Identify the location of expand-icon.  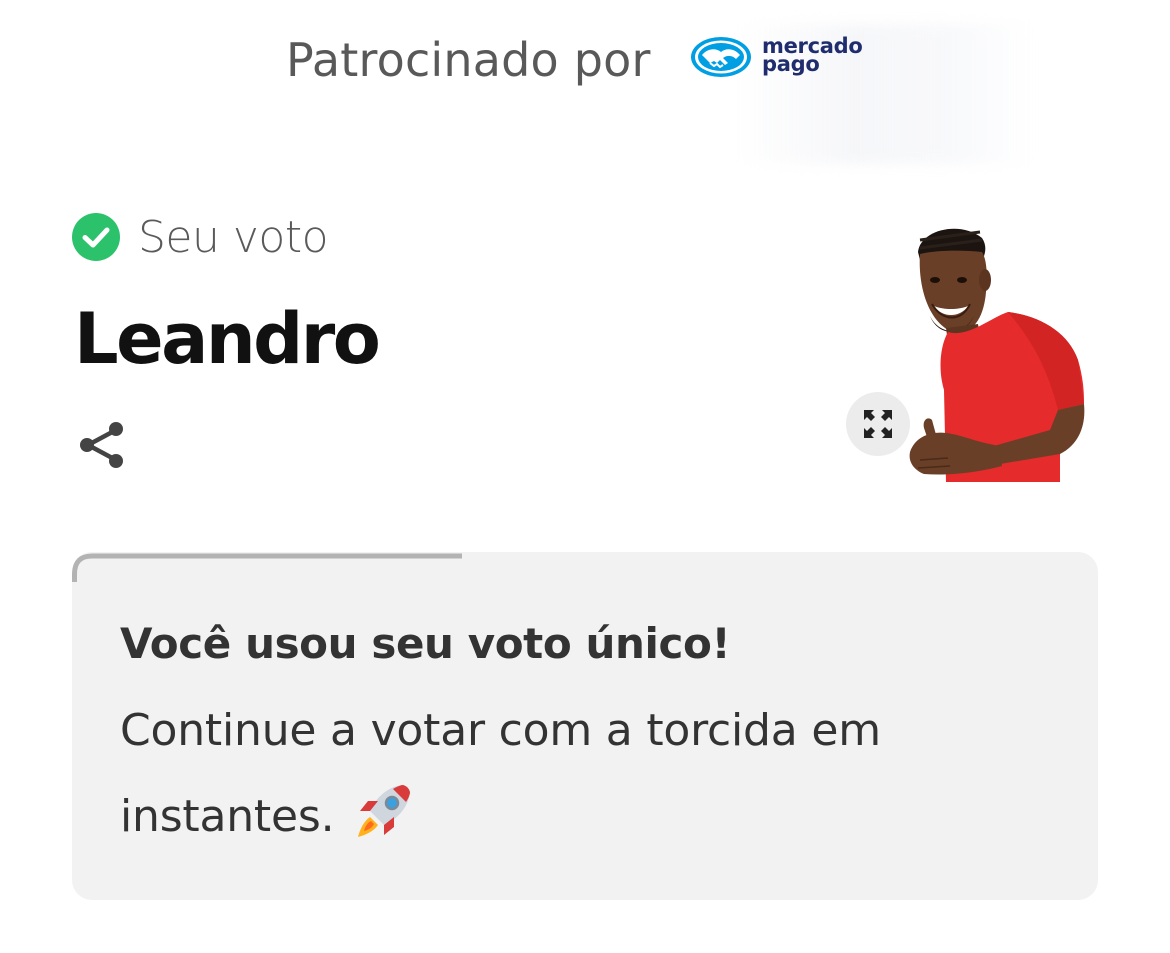
(878, 424).